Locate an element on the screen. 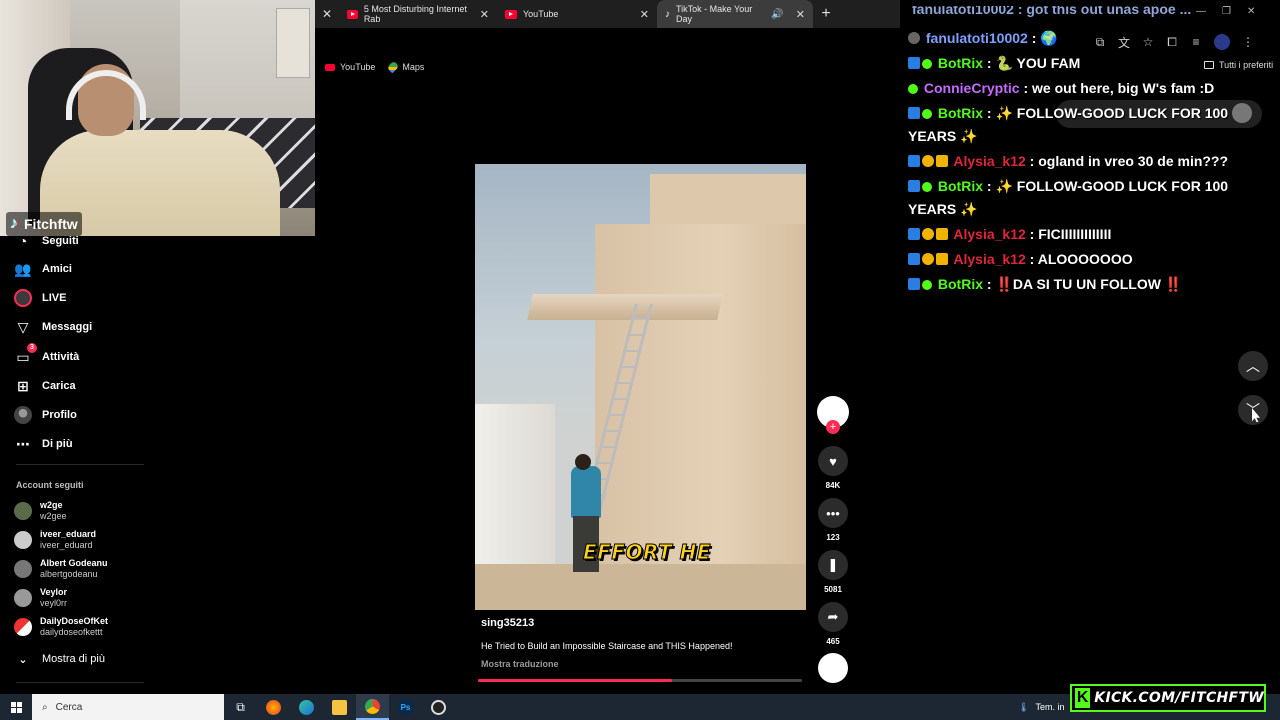 The image size is (1280, 720). followed-account: iveer_eduard iveer_eduard is located at coordinates (55, 540).